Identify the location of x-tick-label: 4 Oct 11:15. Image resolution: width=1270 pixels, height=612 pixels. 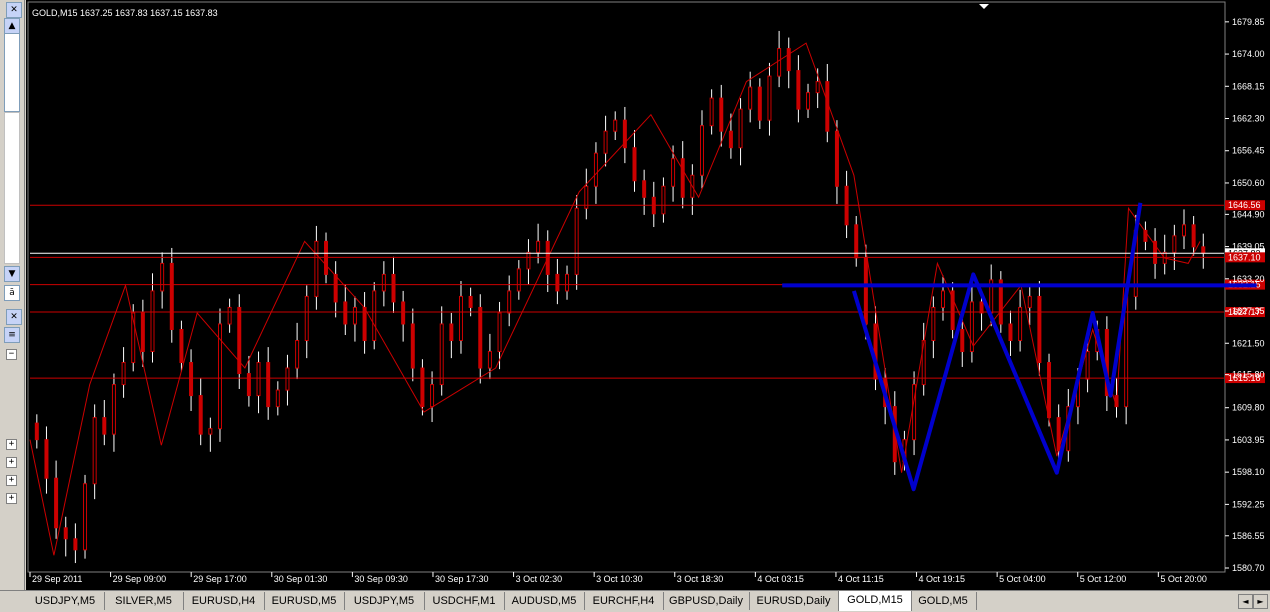
(861, 579).